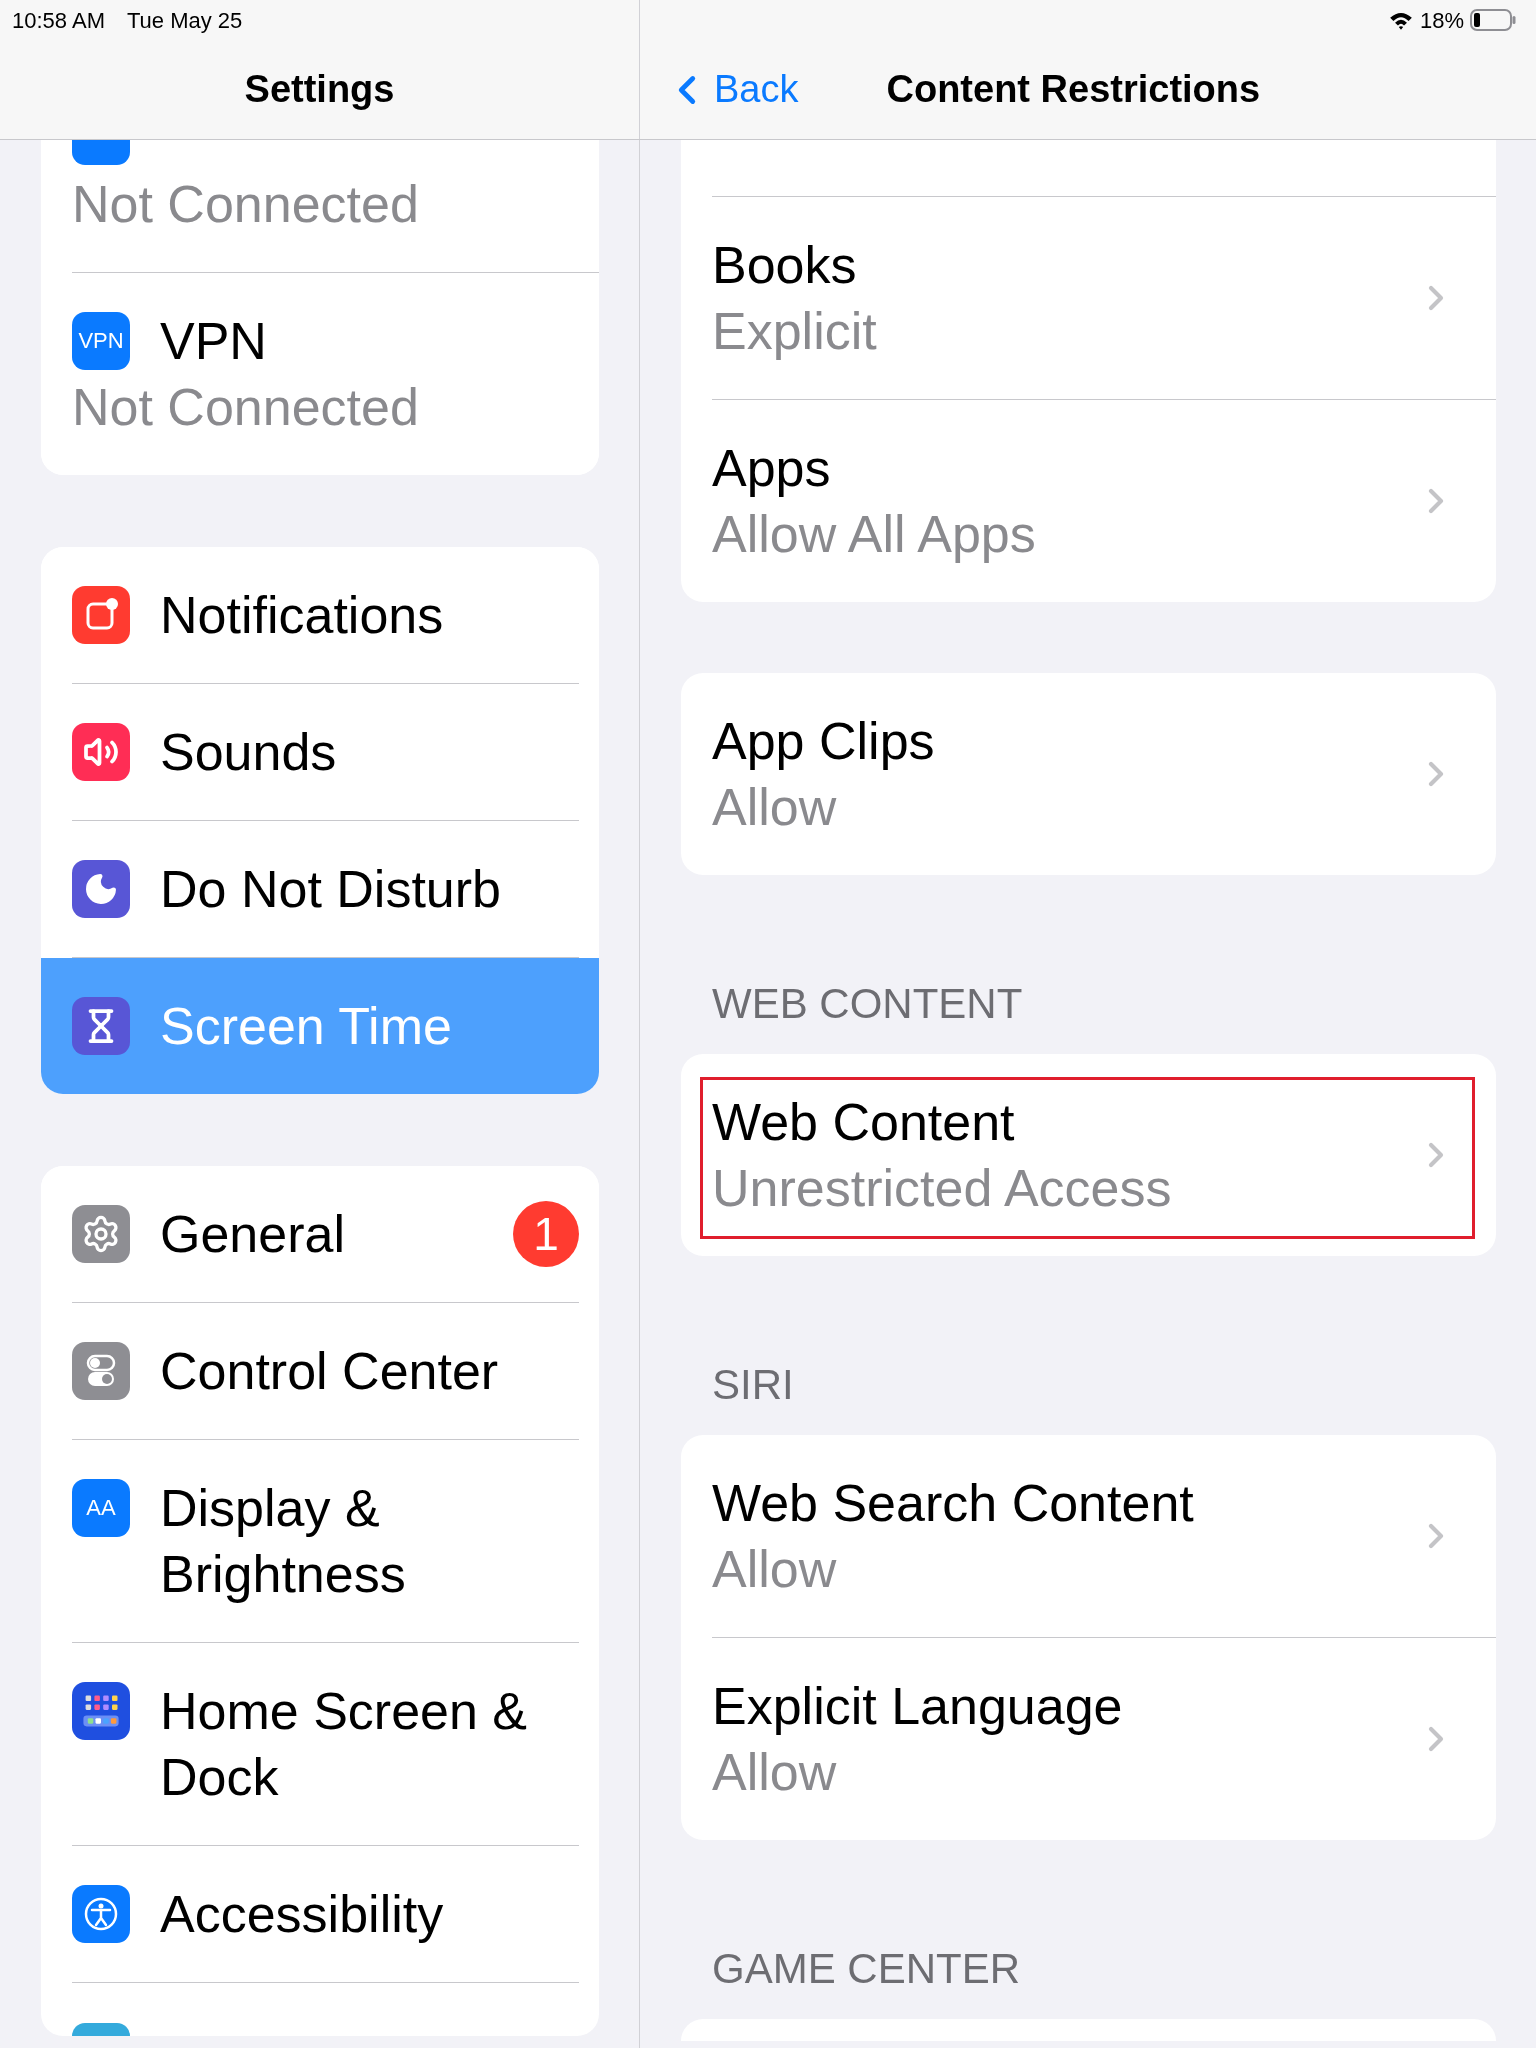 This screenshot has width=1536, height=2048. Describe the element at coordinates (101, 1508) in the screenshot. I see `display-icon: AA` at that location.